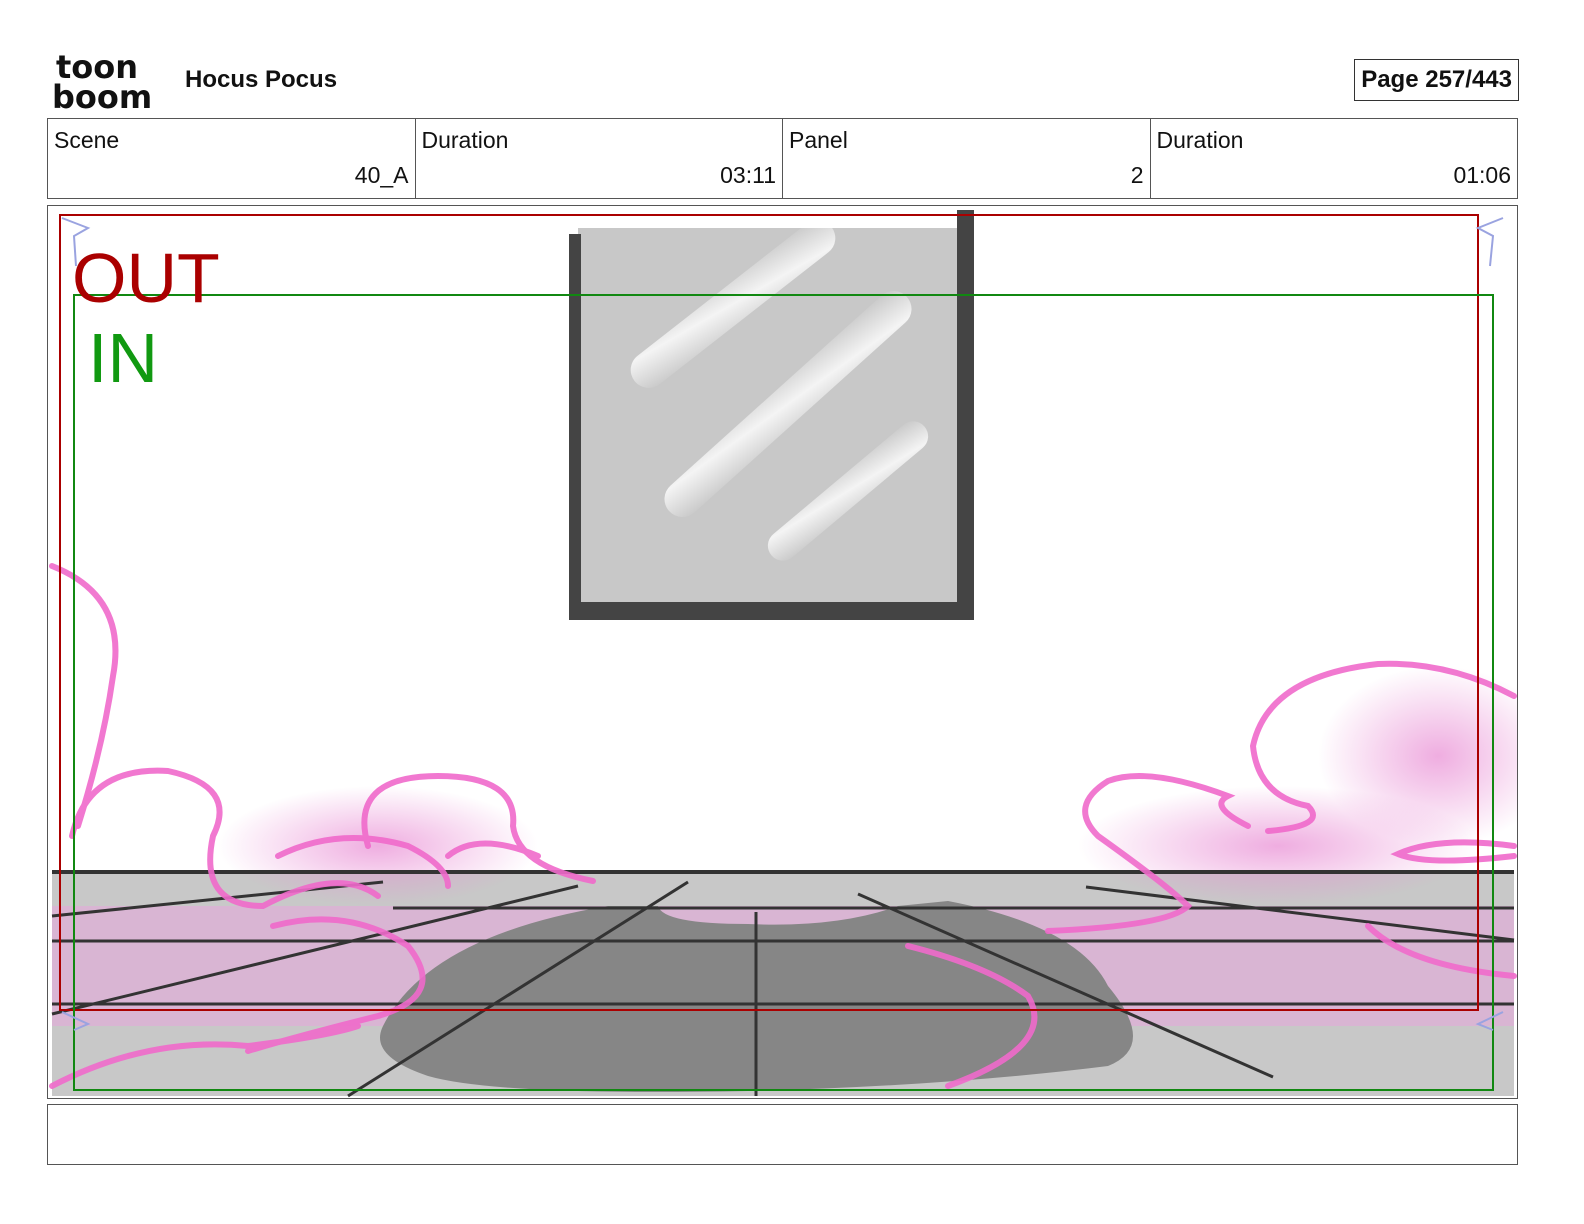  Describe the element at coordinates (748, 175) in the screenshot. I see `scene-duration-value: 03:11` at that location.